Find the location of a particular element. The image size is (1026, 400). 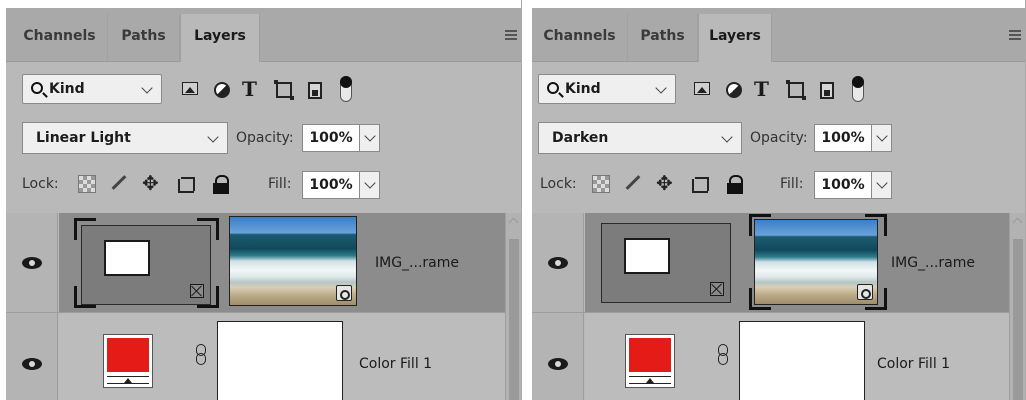

lock-label: Lock: is located at coordinates (40, 184).